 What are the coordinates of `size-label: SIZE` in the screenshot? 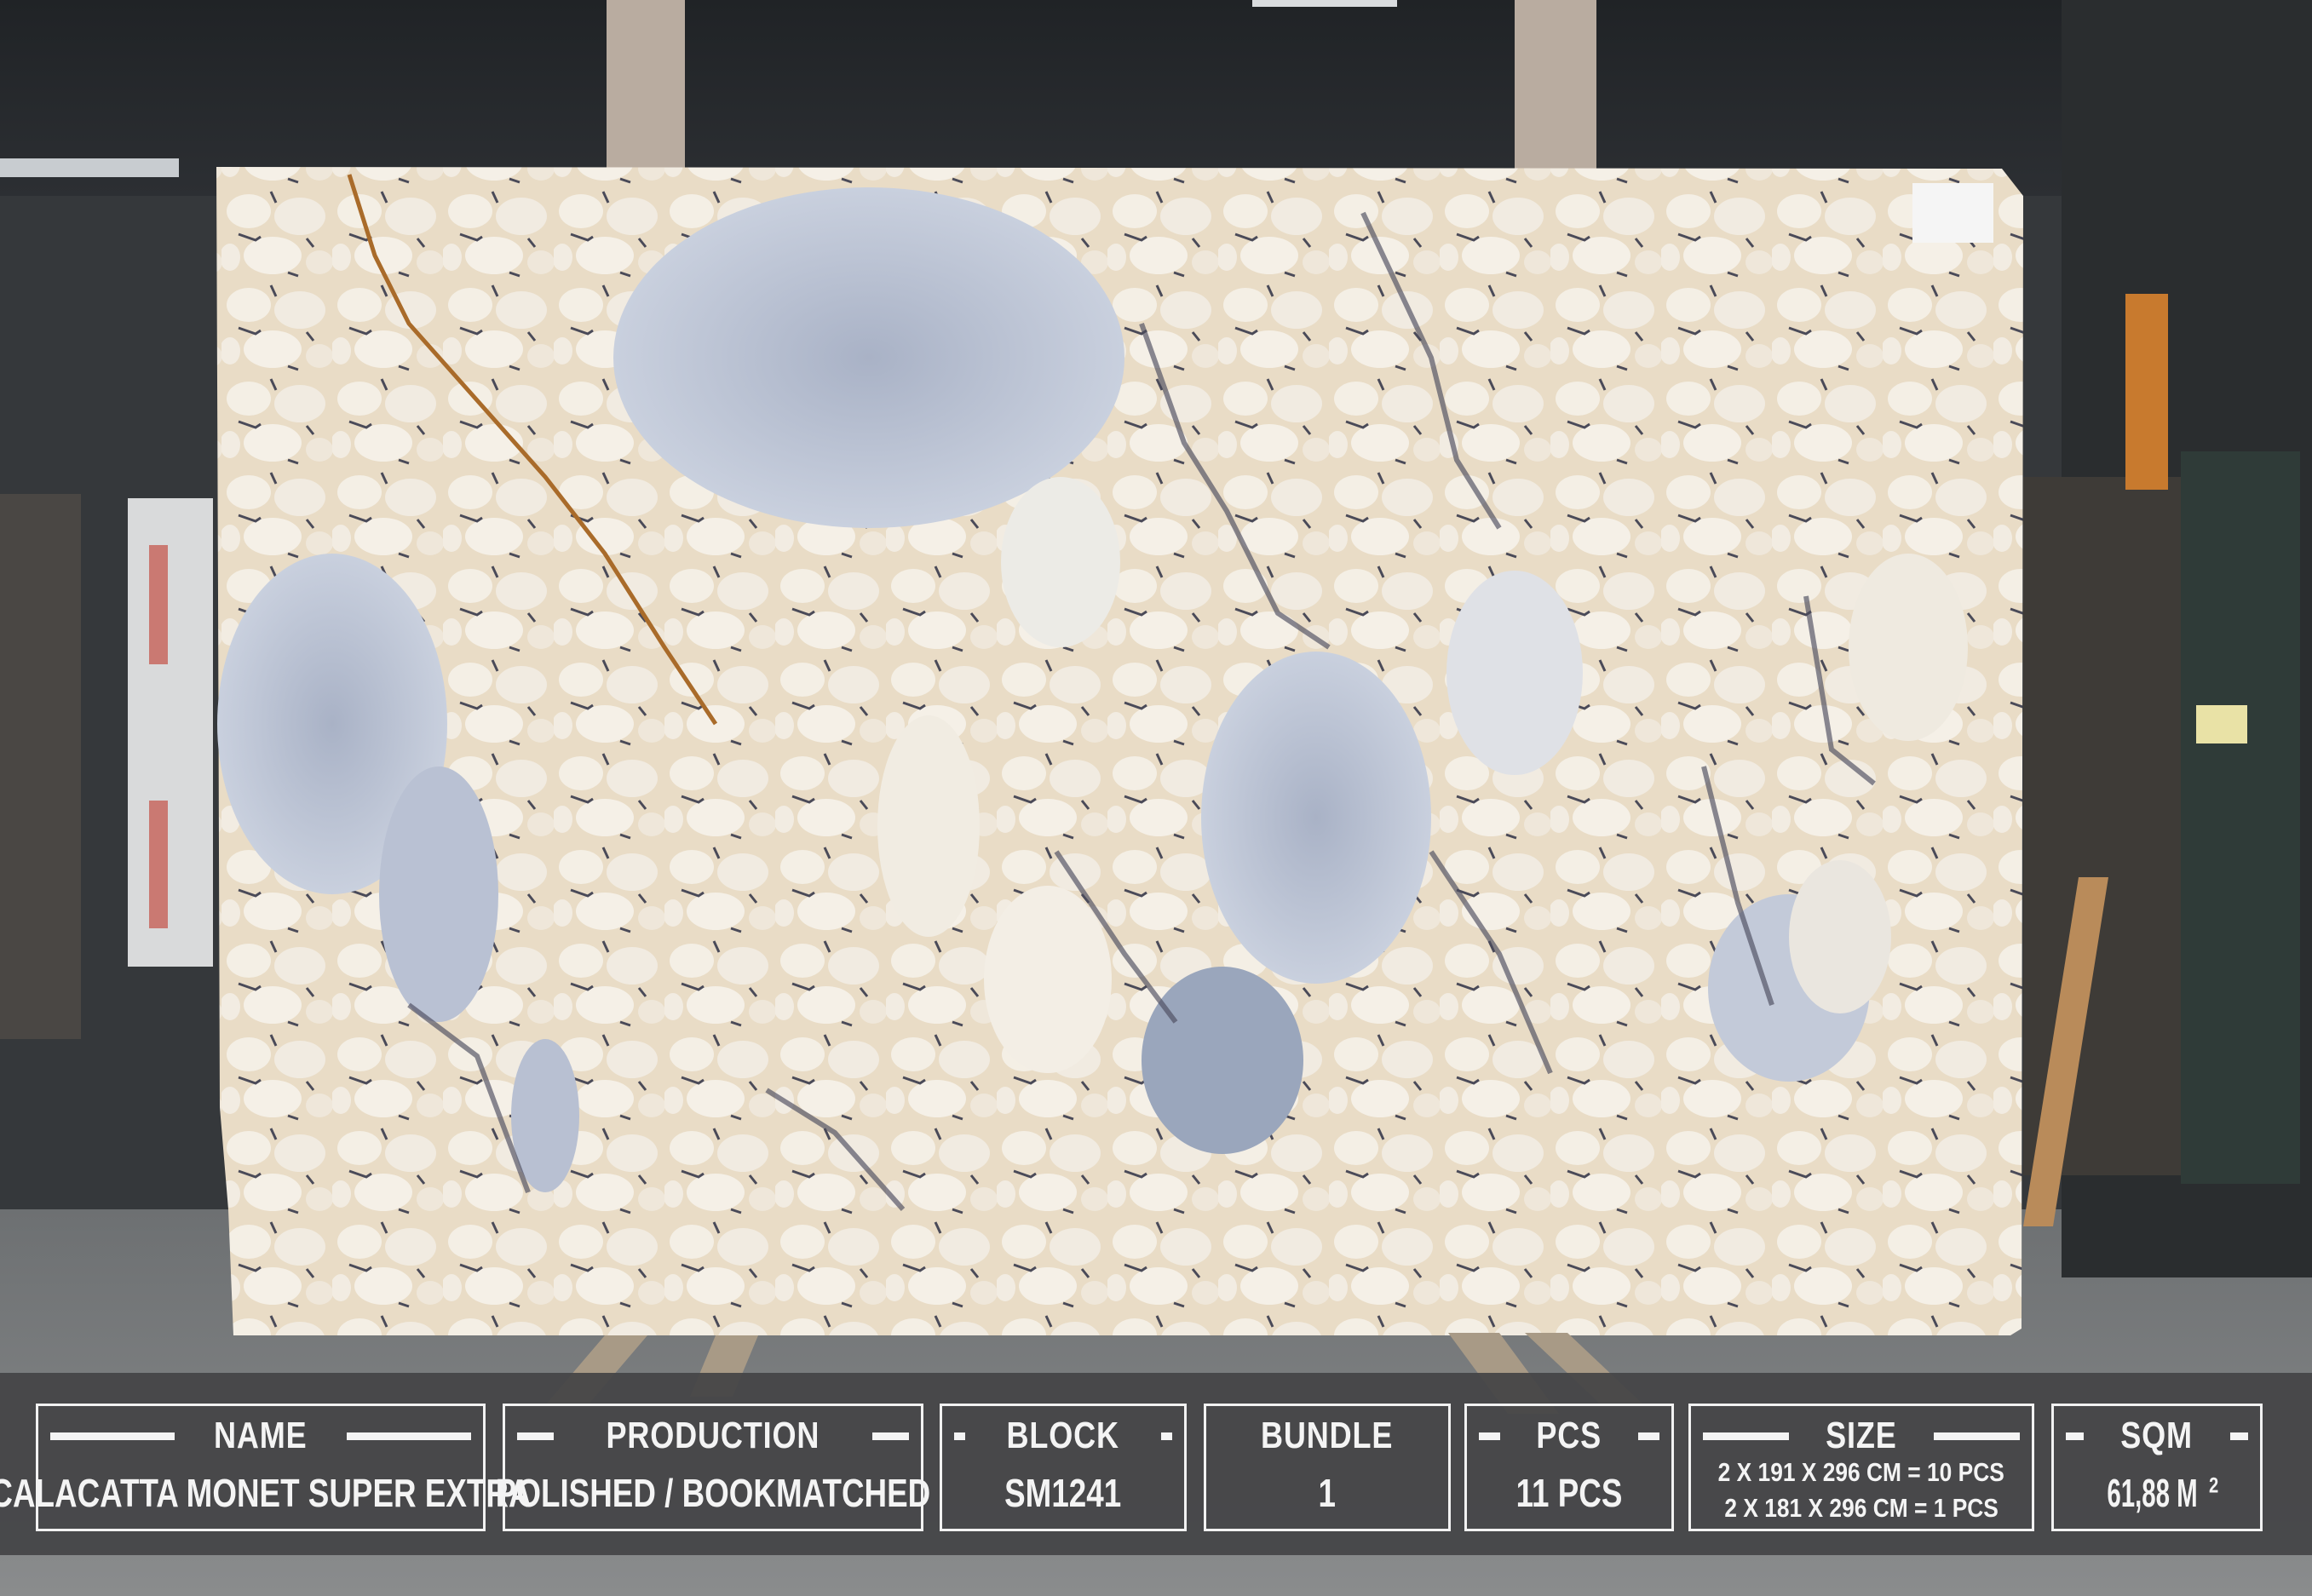 It's located at (1861, 1435).